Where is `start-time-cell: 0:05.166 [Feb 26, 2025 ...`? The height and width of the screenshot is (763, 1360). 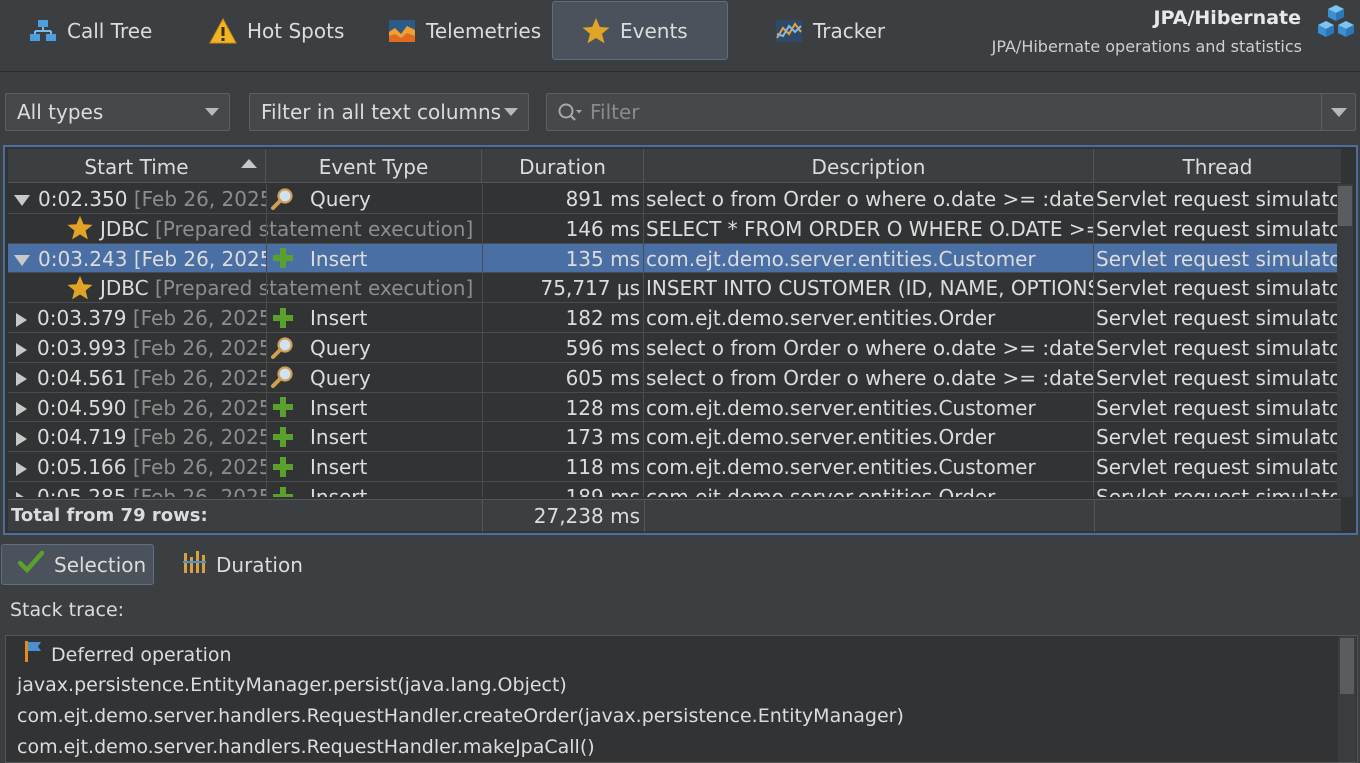
start-time-cell: 0:05.166 [Feb 26, 2025 ... is located at coordinates (137, 466).